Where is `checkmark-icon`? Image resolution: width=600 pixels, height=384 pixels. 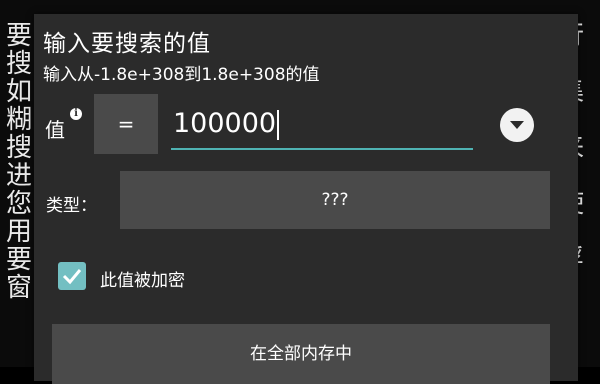
checkmark-icon is located at coordinates (72, 277).